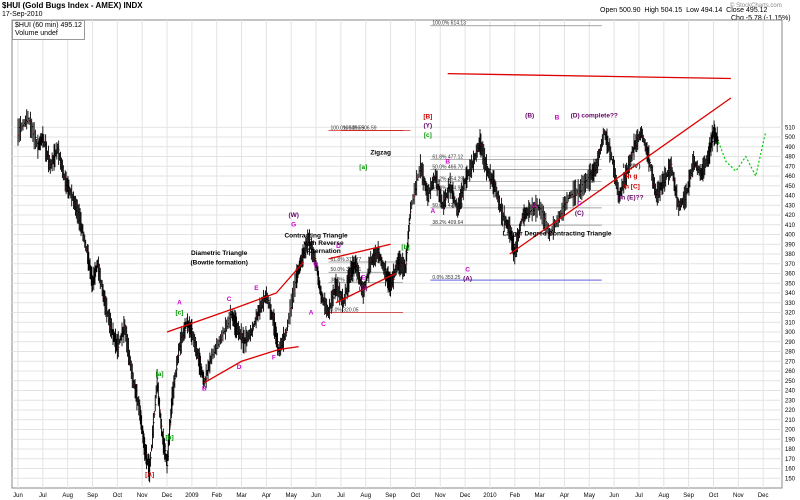  I want to click on x-tick-label: 2010, so click(490, 496).